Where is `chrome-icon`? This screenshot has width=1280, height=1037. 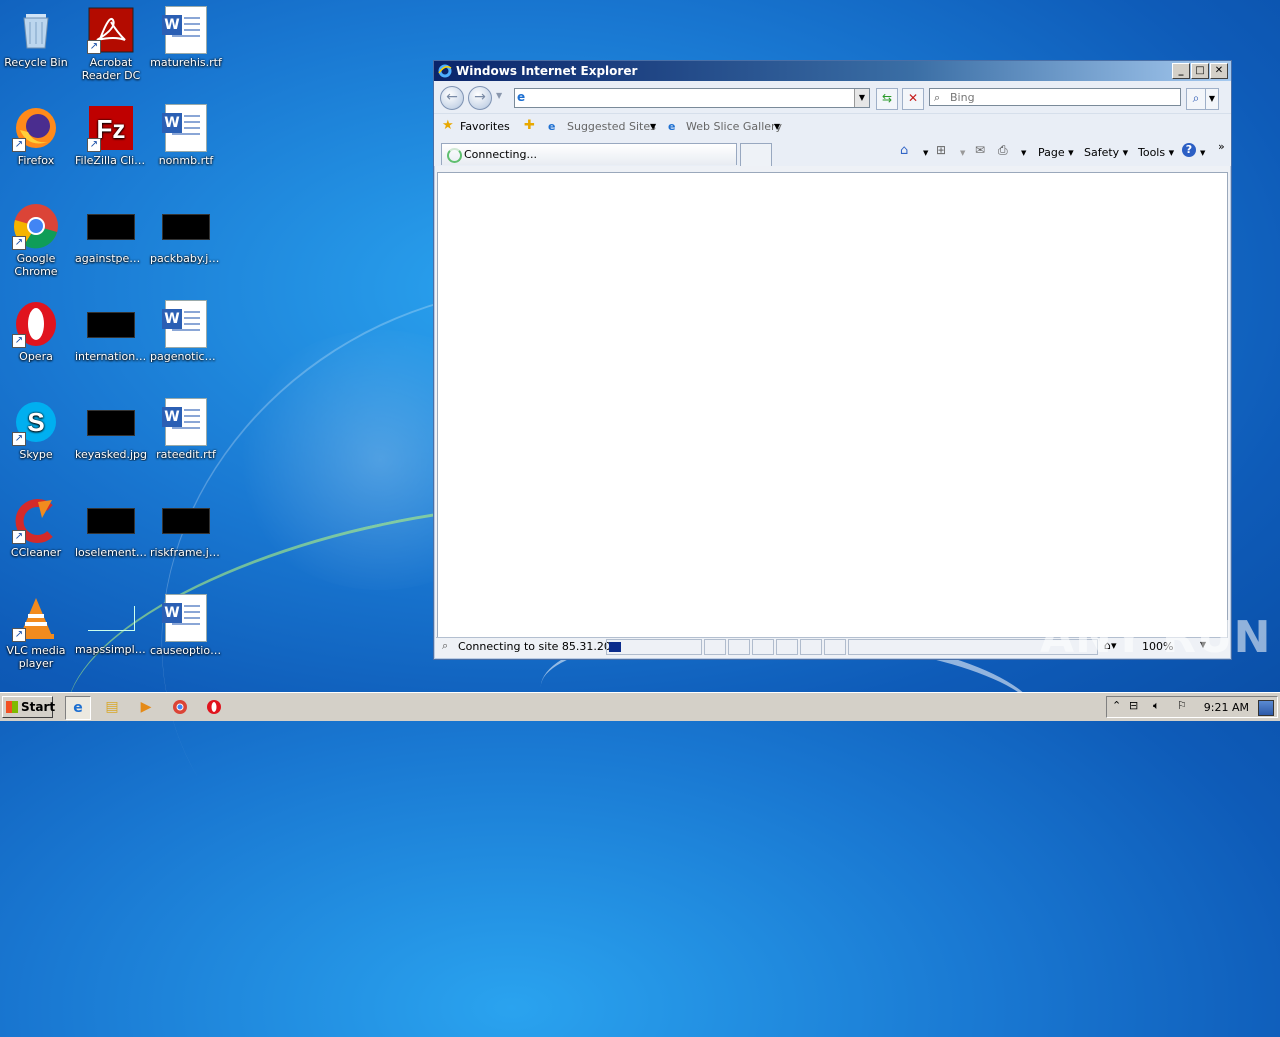
chrome-icon is located at coordinates (180, 707).